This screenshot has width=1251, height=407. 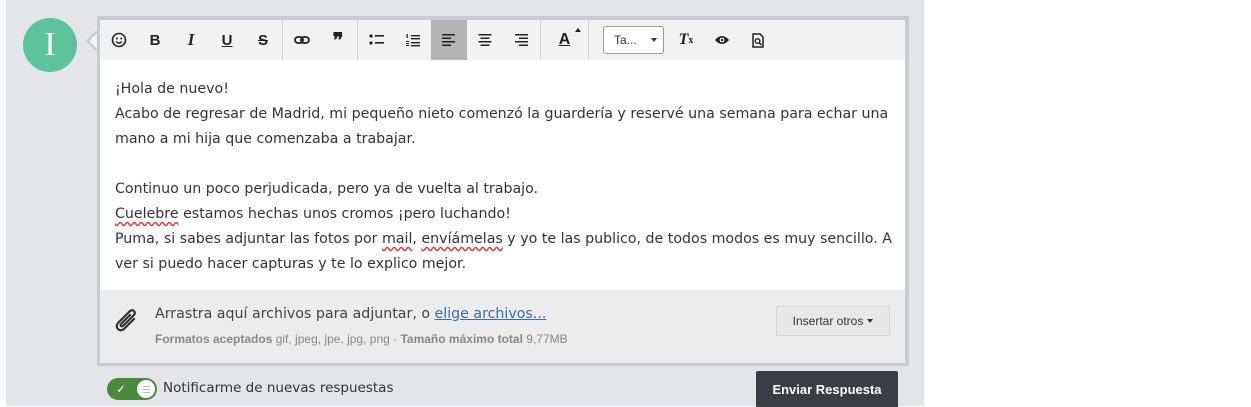 I want to click on align-left-button, so click(x=449, y=40).